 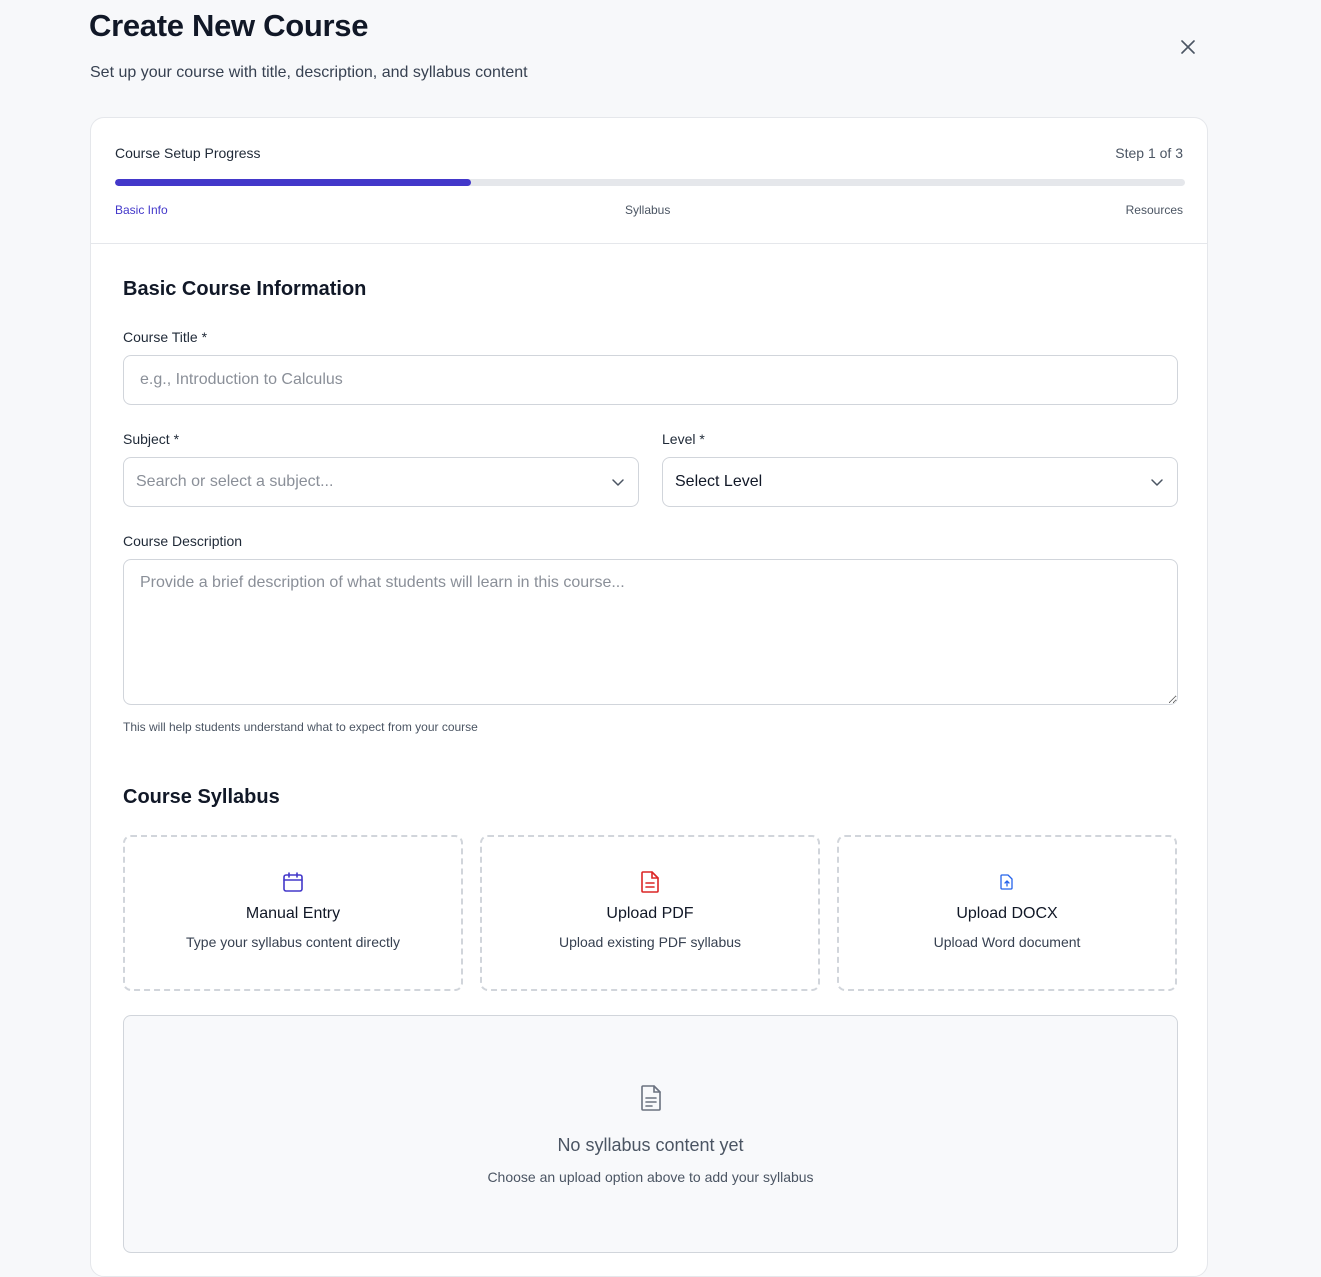 I want to click on manual-entry-title: Manual Entry, so click(x=293, y=913).